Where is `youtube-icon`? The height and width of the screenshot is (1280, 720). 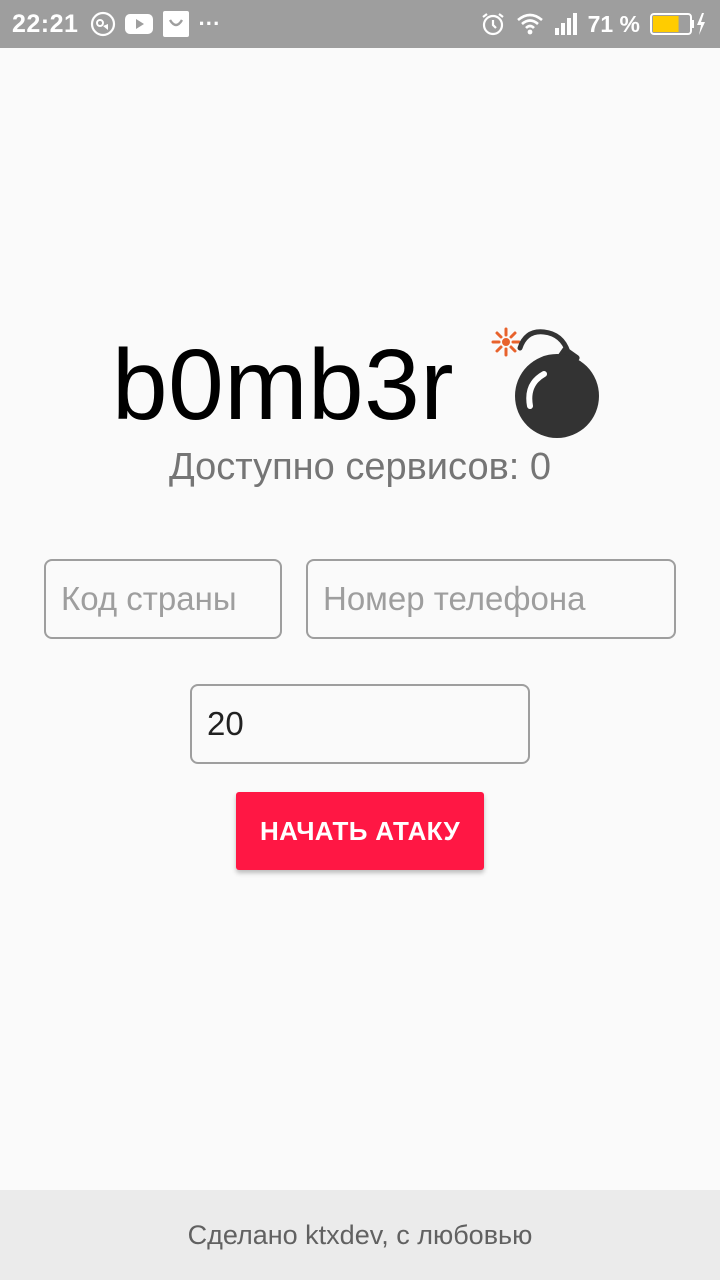
youtube-icon is located at coordinates (139, 24).